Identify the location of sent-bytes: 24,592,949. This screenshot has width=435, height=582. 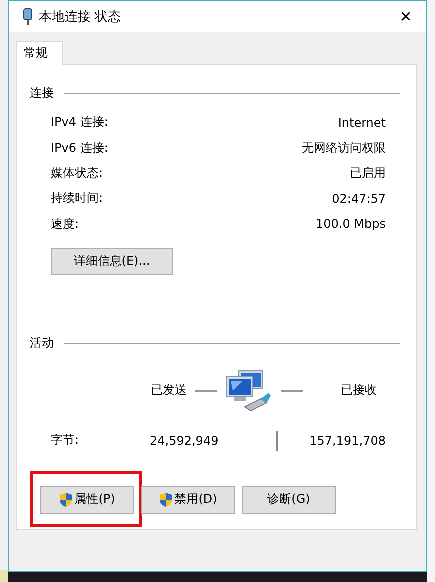
(185, 441).